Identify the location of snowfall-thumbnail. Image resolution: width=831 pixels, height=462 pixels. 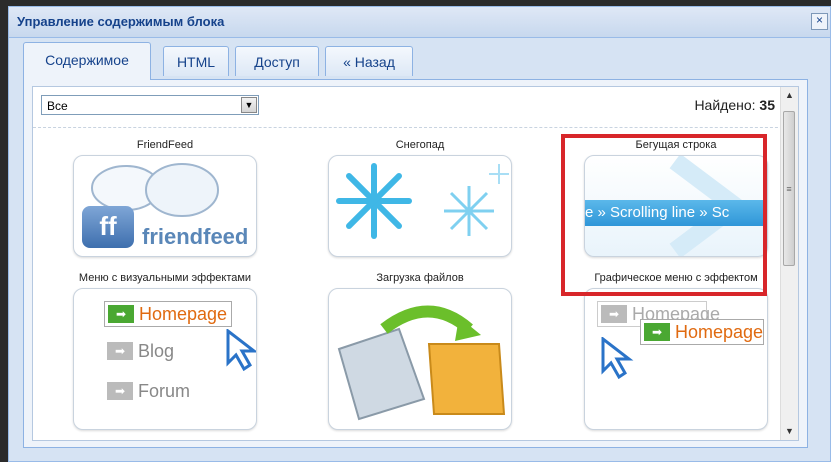
(420, 206).